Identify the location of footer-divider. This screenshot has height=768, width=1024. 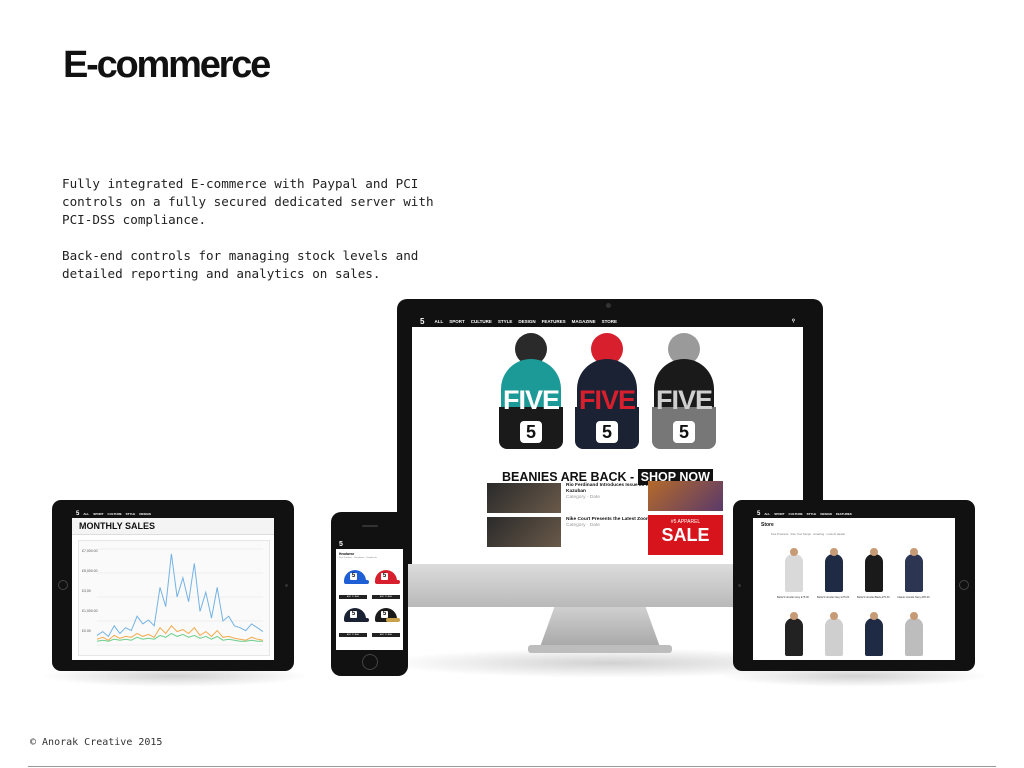
(512, 766).